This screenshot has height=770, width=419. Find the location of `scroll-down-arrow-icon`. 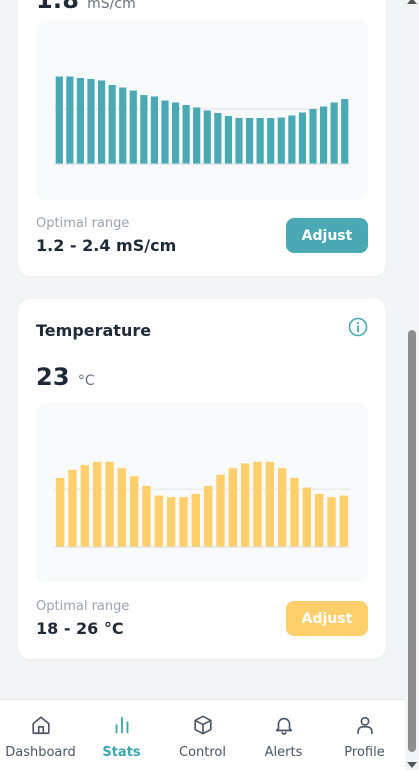

scroll-down-arrow-icon is located at coordinates (412, 765).